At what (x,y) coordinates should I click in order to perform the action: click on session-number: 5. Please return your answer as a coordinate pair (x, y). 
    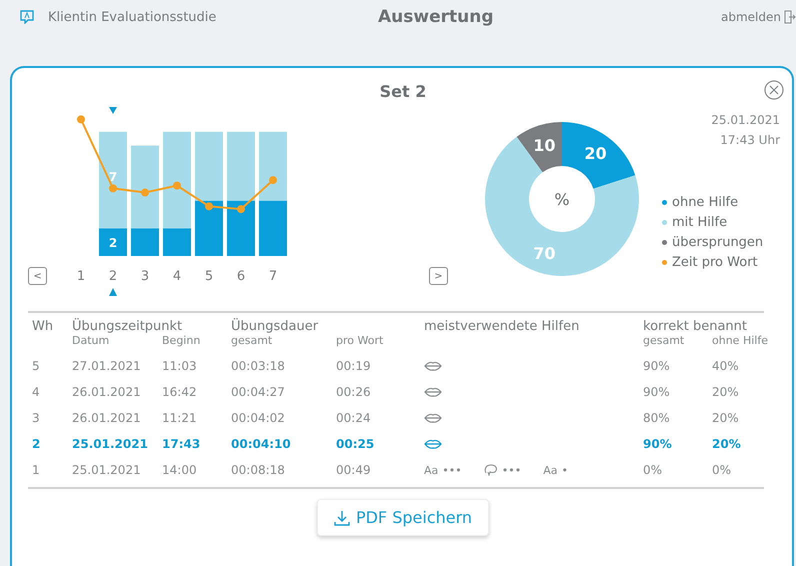
    Looking at the image, I should click on (209, 276).